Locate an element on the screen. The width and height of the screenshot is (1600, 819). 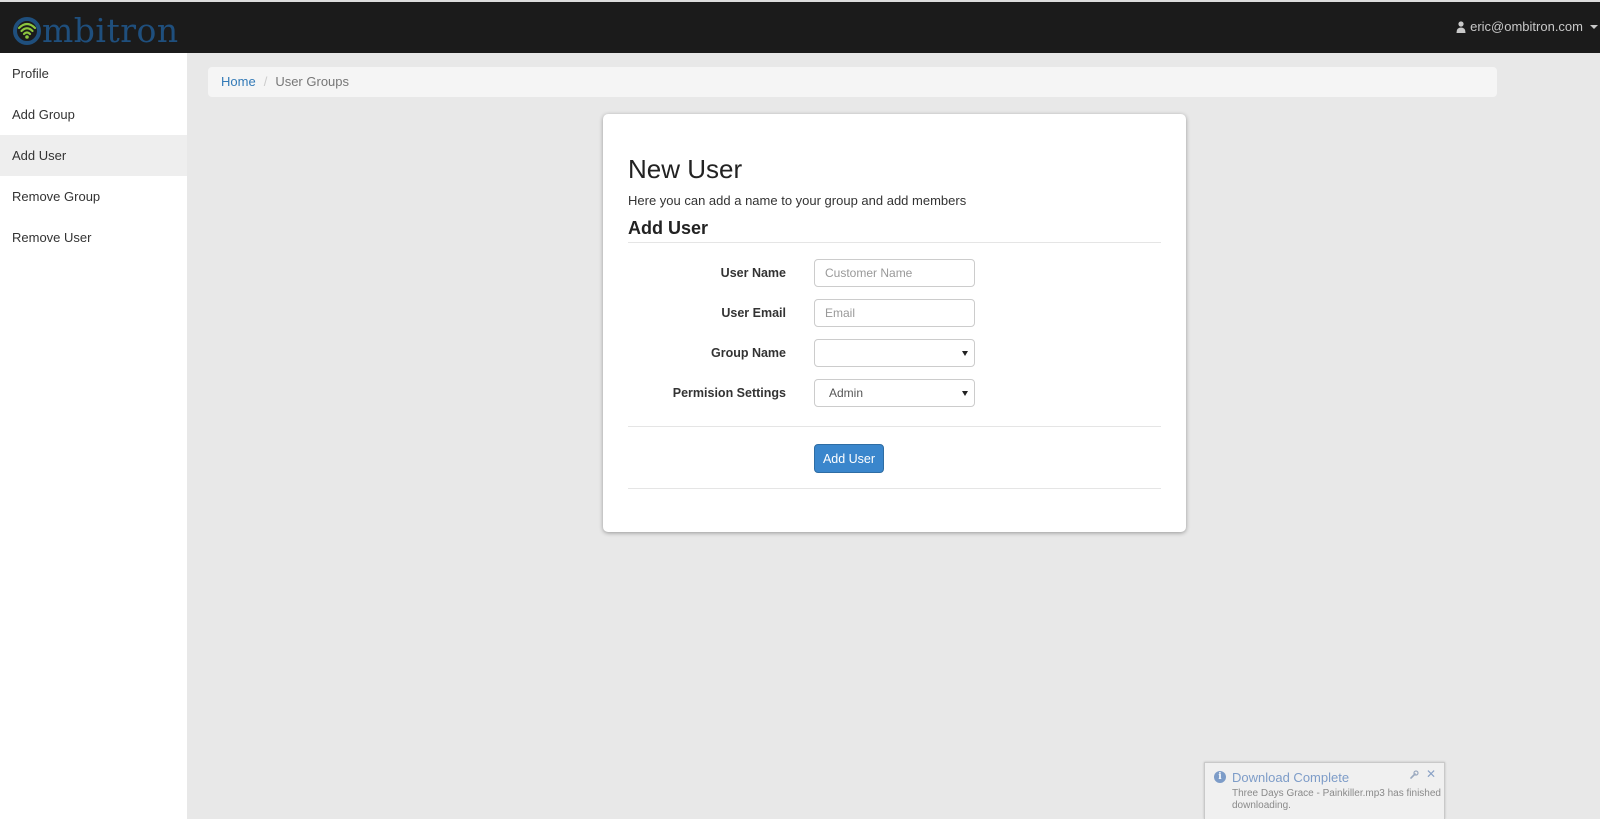
form-divider is located at coordinates (894, 426).